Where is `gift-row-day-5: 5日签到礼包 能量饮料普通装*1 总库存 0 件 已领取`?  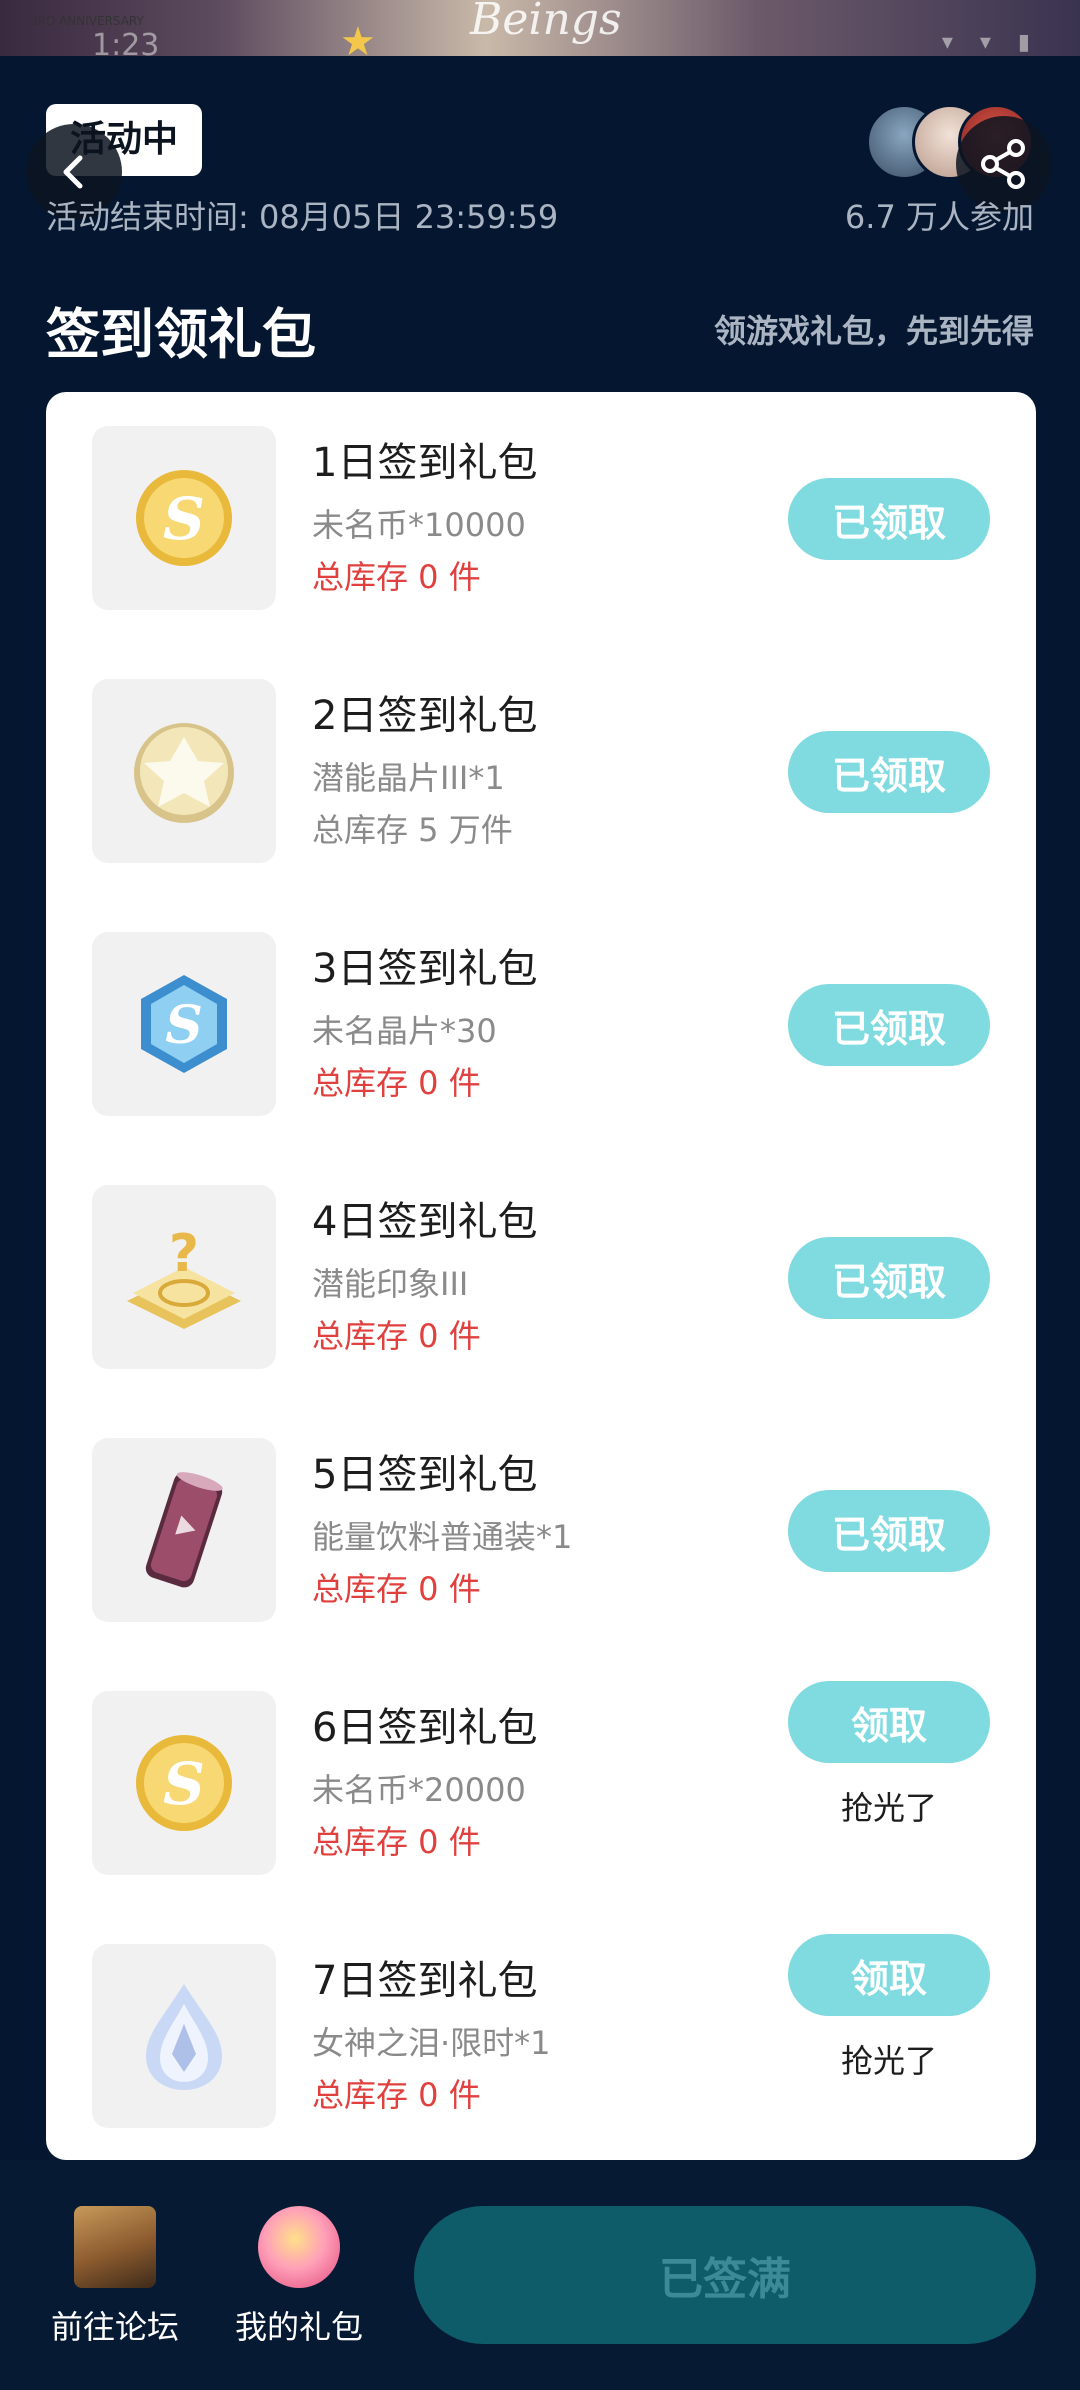
gift-row-day-5: 5日签到礼包 能量饮料普通装*1 总库存 0 件 已领取 is located at coordinates (541, 1530).